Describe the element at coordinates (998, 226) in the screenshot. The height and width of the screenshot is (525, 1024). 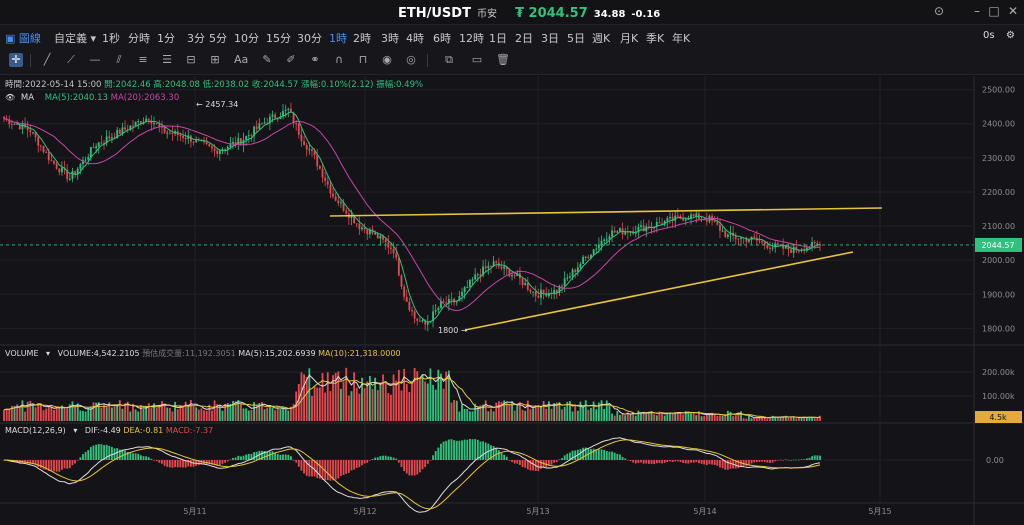
I see `price-axis-label: 2100.00` at that location.